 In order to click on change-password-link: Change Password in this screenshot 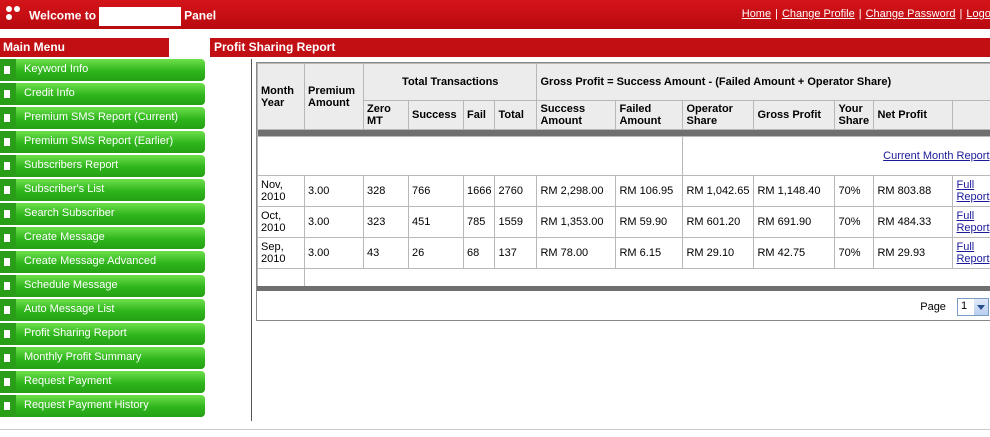, I will do `click(911, 14)`.